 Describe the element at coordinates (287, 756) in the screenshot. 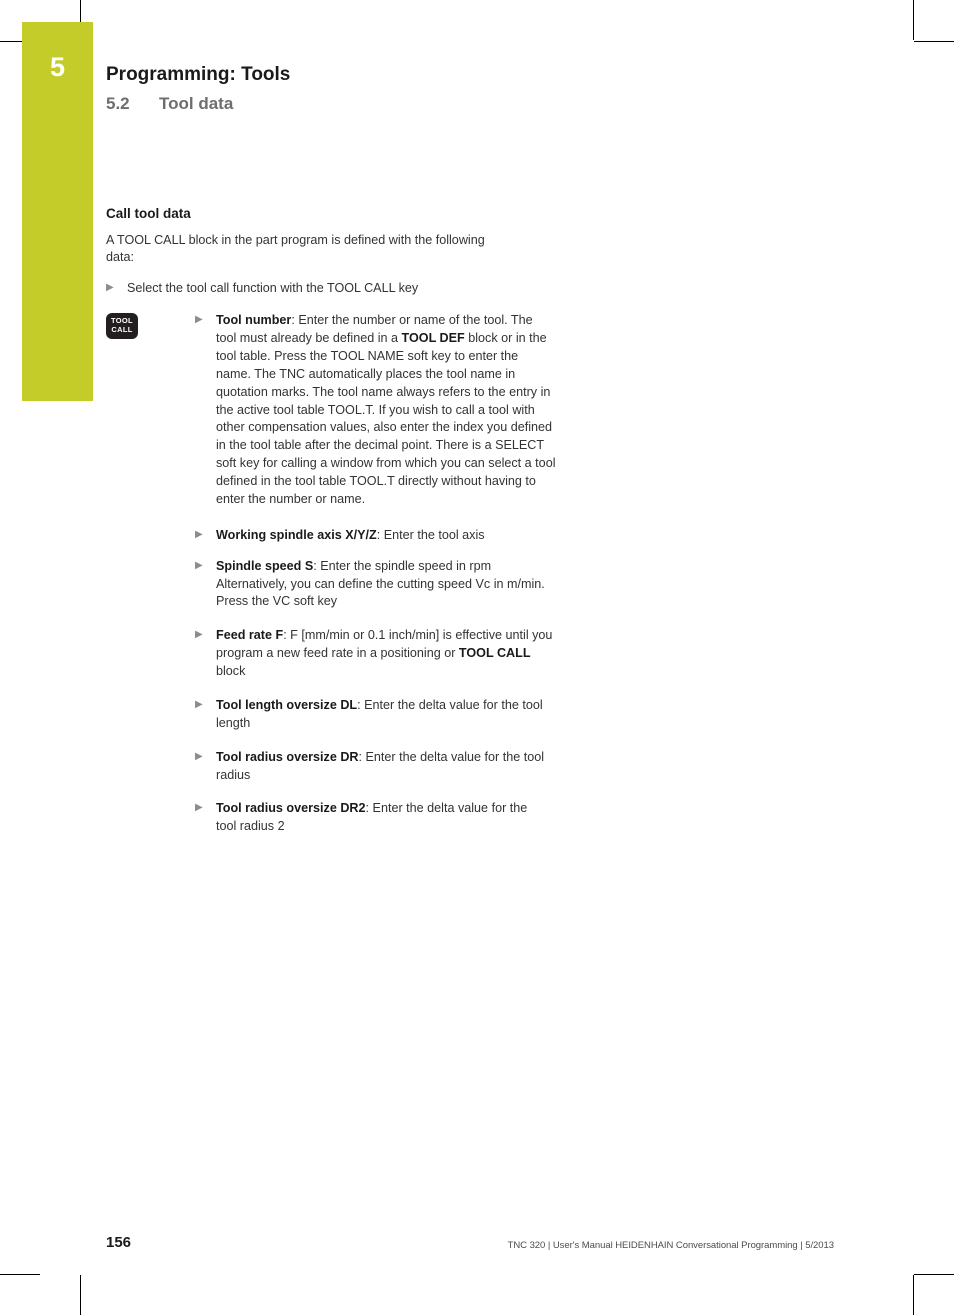

I see `param-label: Tool radius oversize DR` at that location.